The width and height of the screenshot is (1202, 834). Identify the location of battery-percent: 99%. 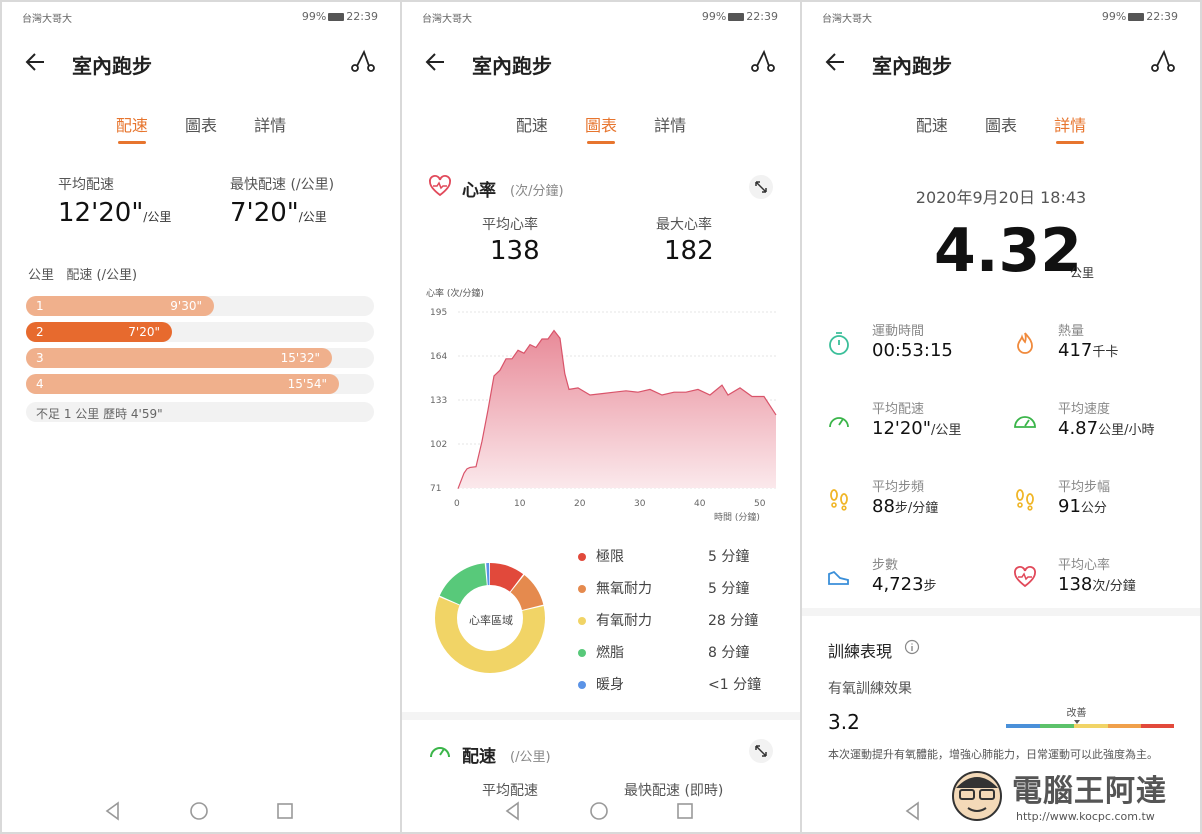
(1114, 16).